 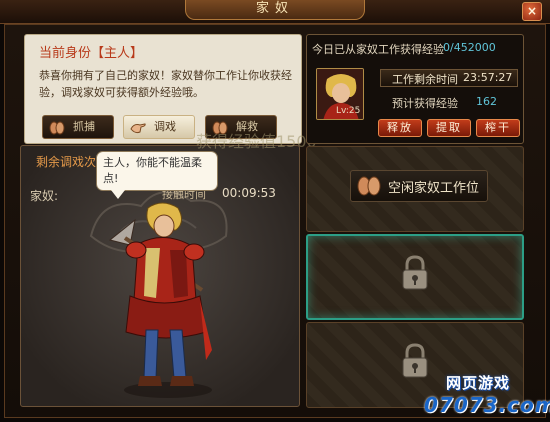 I want to click on speech-bubble: 主人，你能不能温柔点!, so click(x=157, y=175).